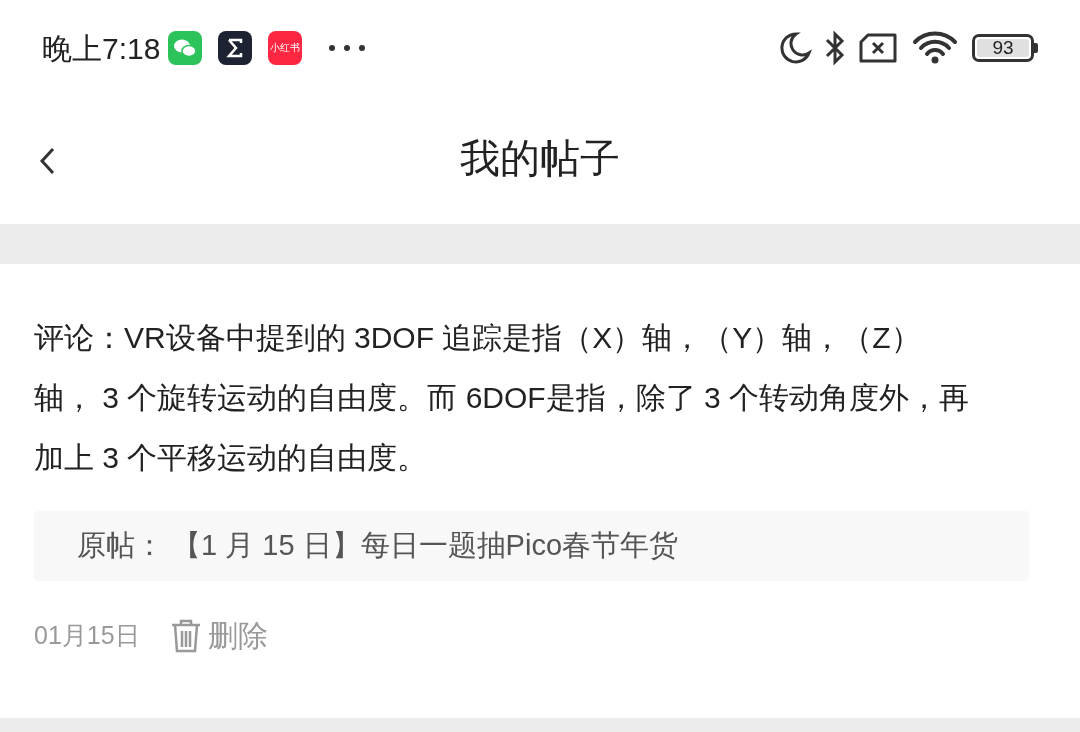 The height and width of the screenshot is (732, 1080). I want to click on chevron-left-icon, so click(47, 161).